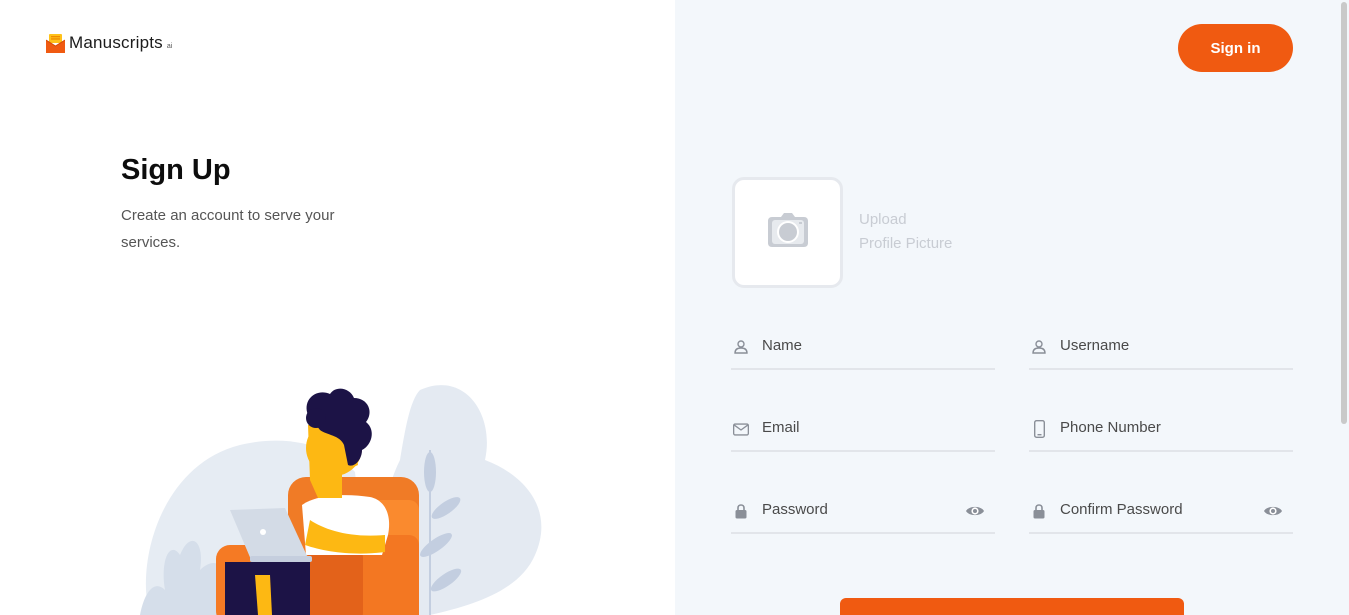 This screenshot has width=1349, height=615. Describe the element at coordinates (169, 46) in the screenshot. I see `brand-suffix: ai` at that location.